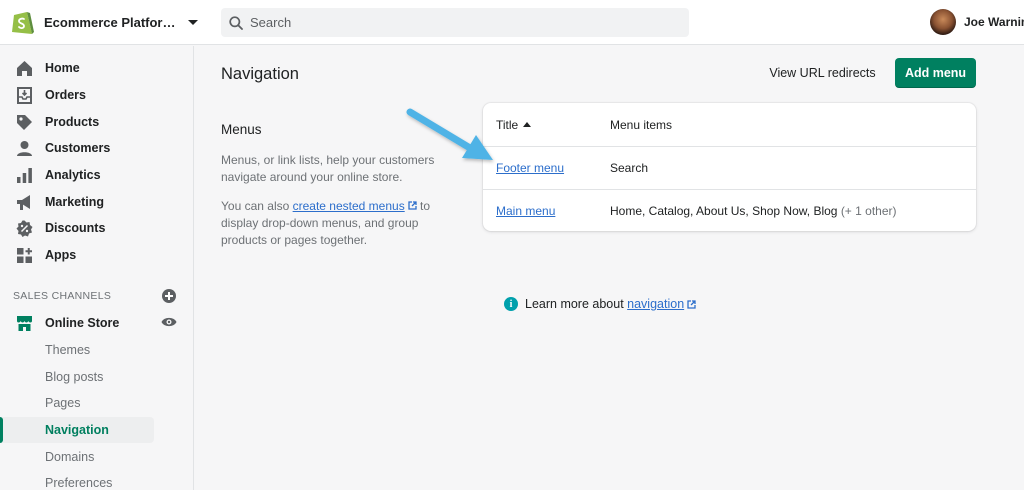 The width and height of the screenshot is (1024, 490). I want to click on sidebar-subitem-preferences: Preferences, so click(77, 480).